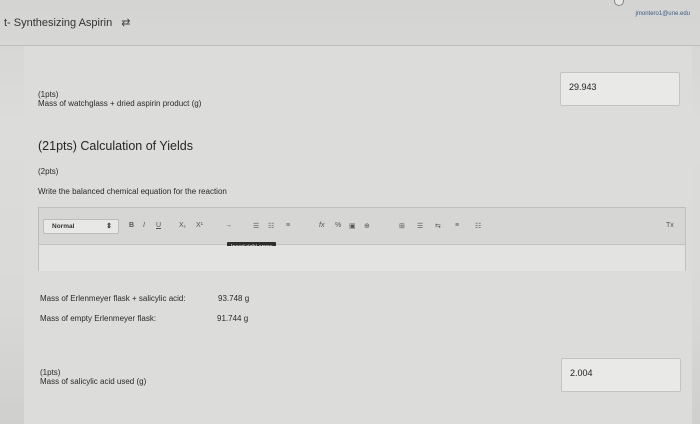  I want to click on empty-flask-value: 91.744 g, so click(233, 318).